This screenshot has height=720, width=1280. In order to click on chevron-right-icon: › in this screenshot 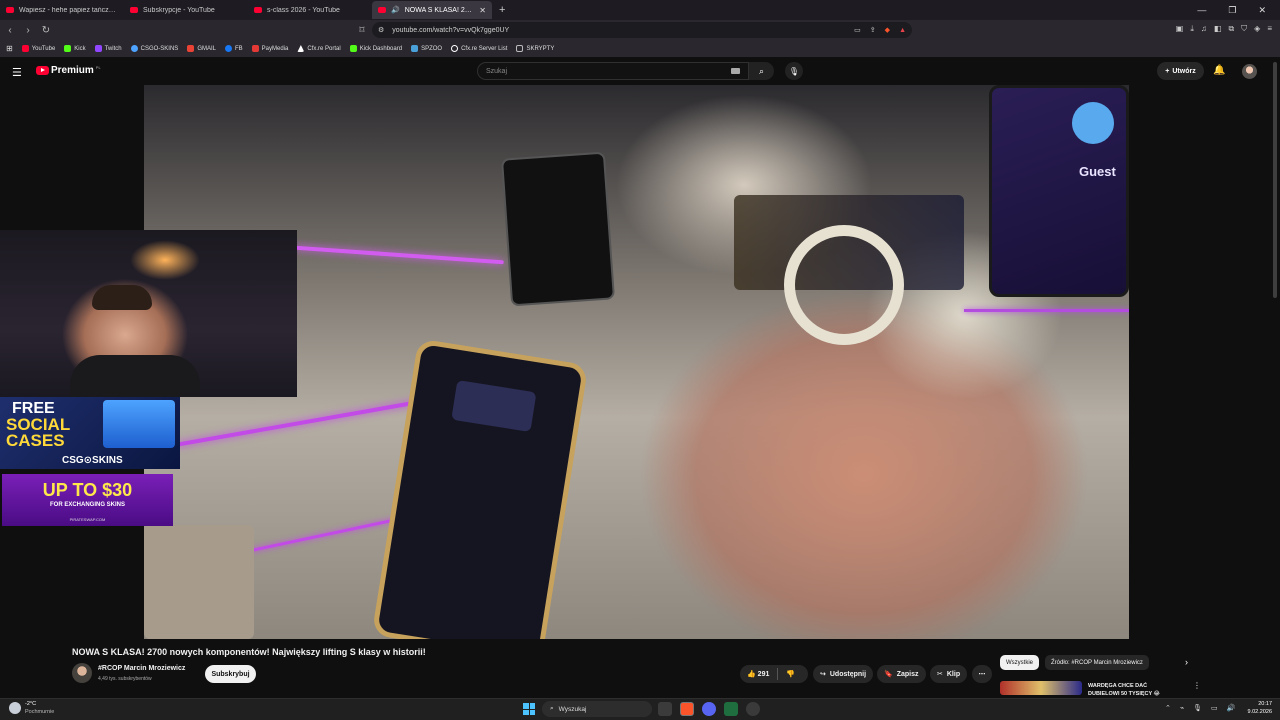, I will do `click(1186, 662)`.